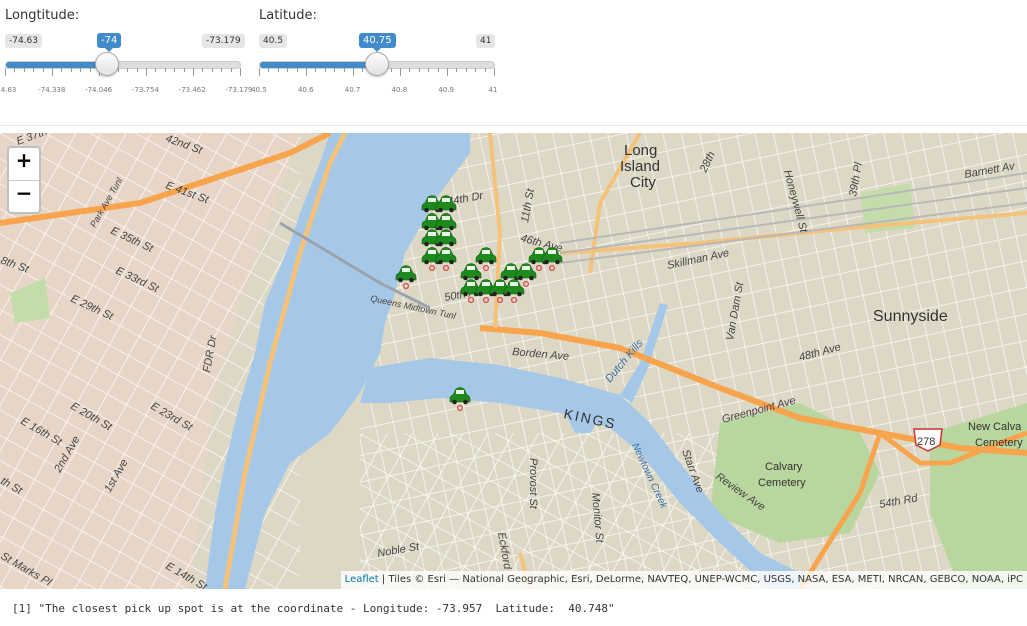 The width and height of the screenshot is (1027, 626). Describe the element at coordinates (42, 15) in the screenshot. I see `longitude-title: Longtitude:` at that location.